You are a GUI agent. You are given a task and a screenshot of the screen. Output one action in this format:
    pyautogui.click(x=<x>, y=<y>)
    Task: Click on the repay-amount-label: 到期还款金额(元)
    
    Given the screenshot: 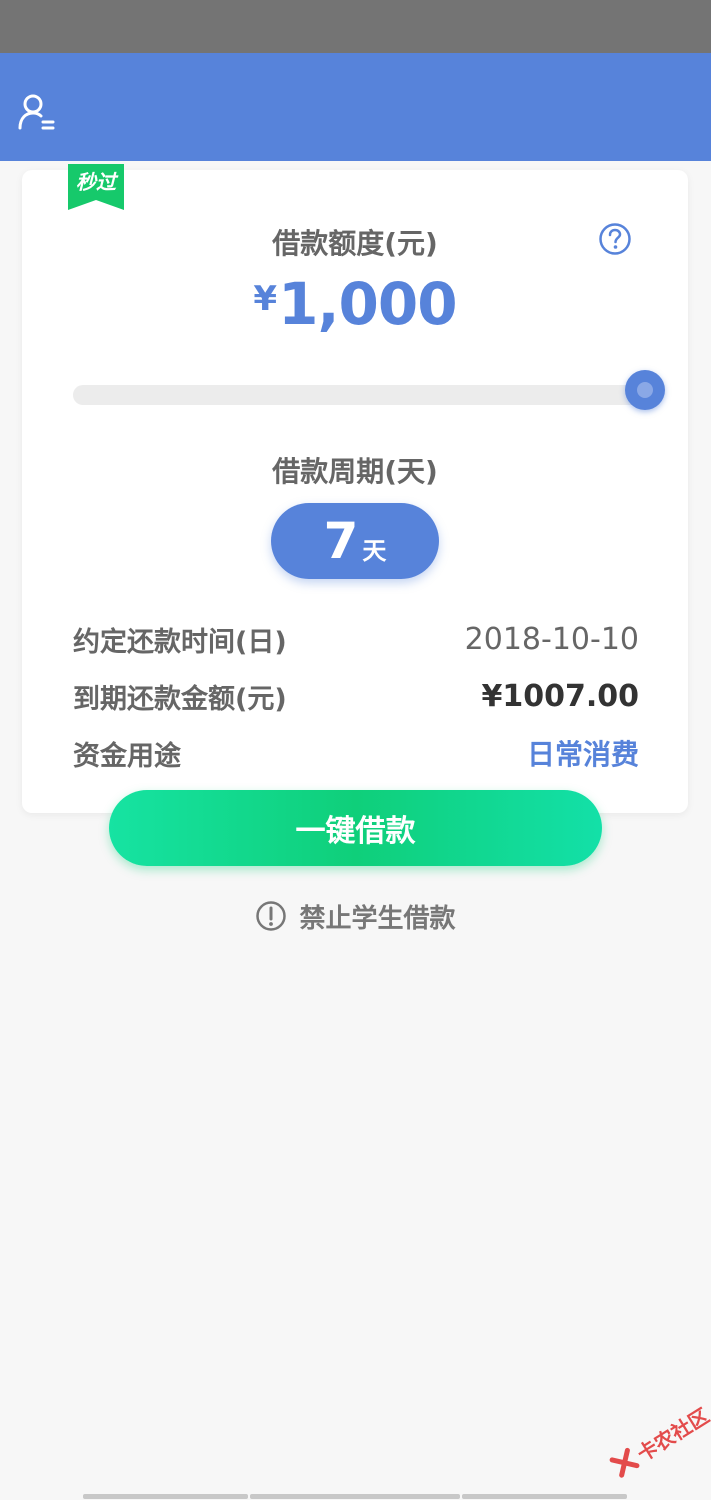 What is the action you would take?
    pyautogui.click(x=180, y=699)
    